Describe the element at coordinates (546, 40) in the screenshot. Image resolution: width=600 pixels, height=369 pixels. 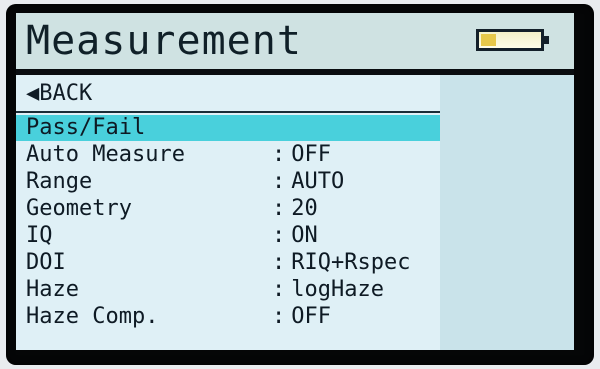
I see `battery-terminal` at that location.